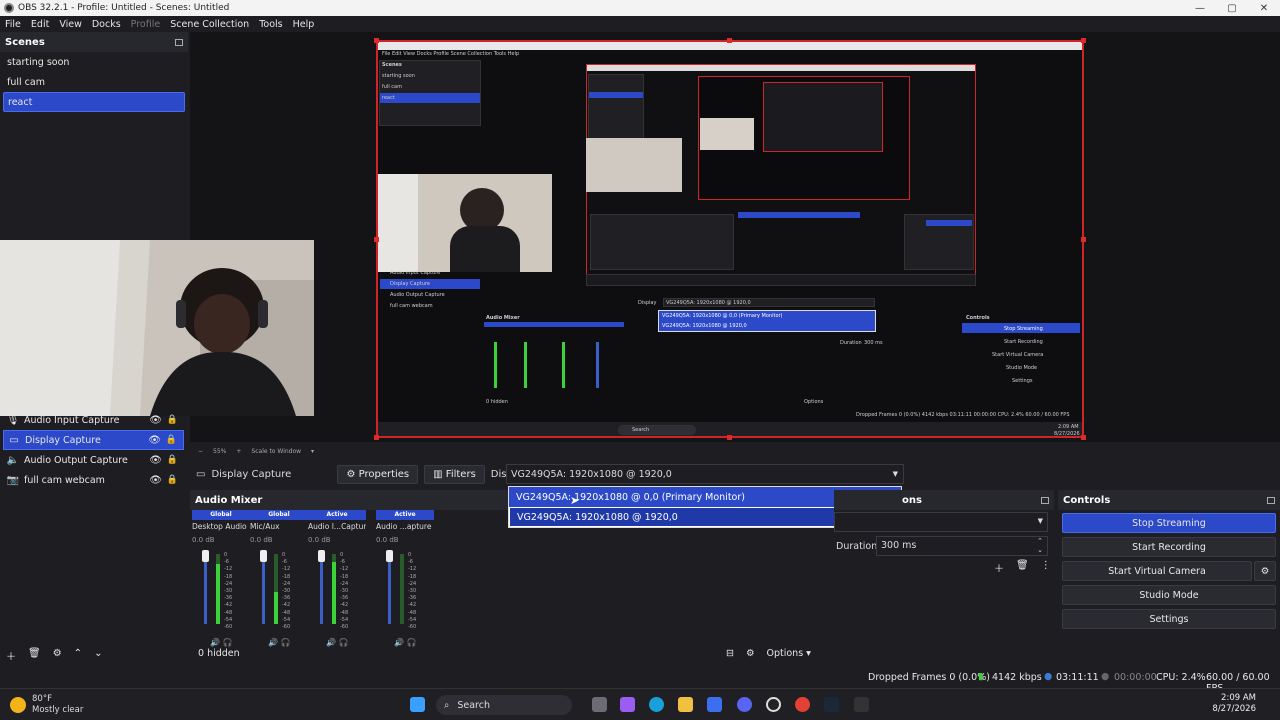  What do you see at coordinates (714, 704) in the screenshot?
I see `store-icon` at bounding box center [714, 704].